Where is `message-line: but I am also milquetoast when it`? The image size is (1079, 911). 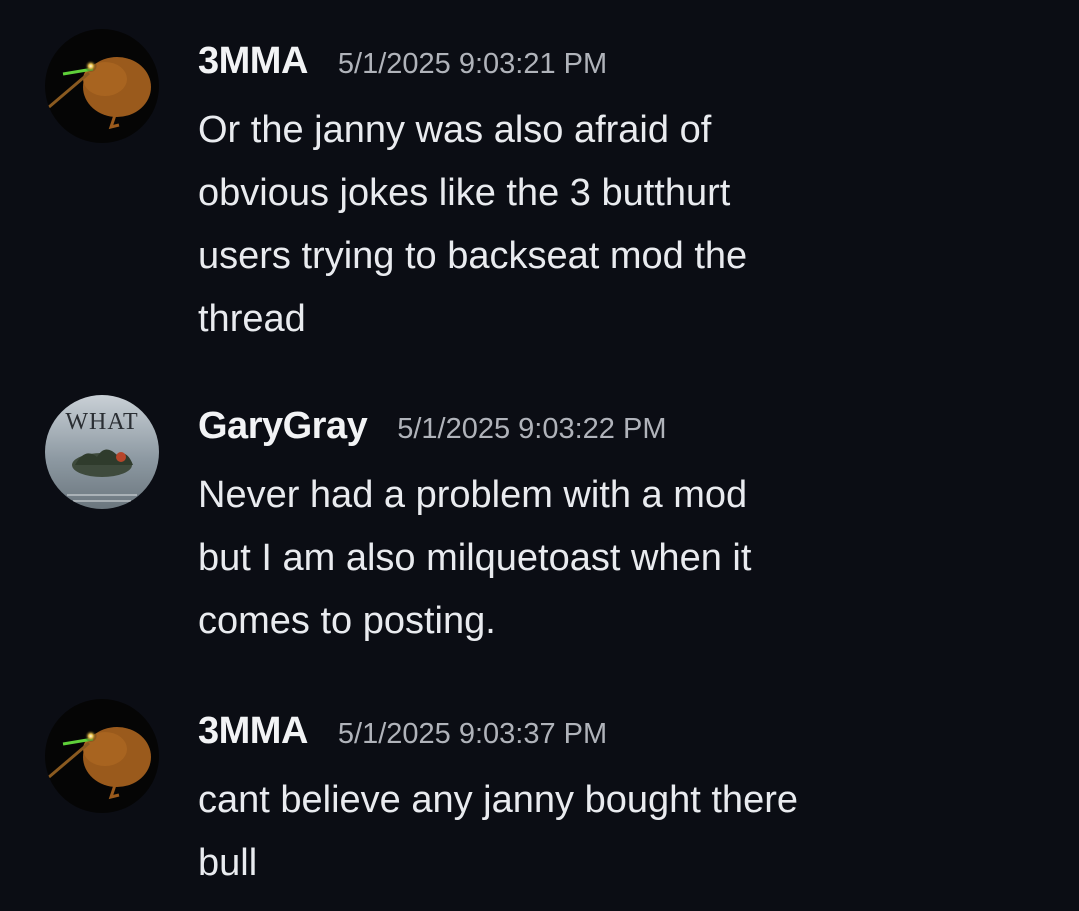 message-line: but I am also milquetoast when it is located at coordinates (475, 558).